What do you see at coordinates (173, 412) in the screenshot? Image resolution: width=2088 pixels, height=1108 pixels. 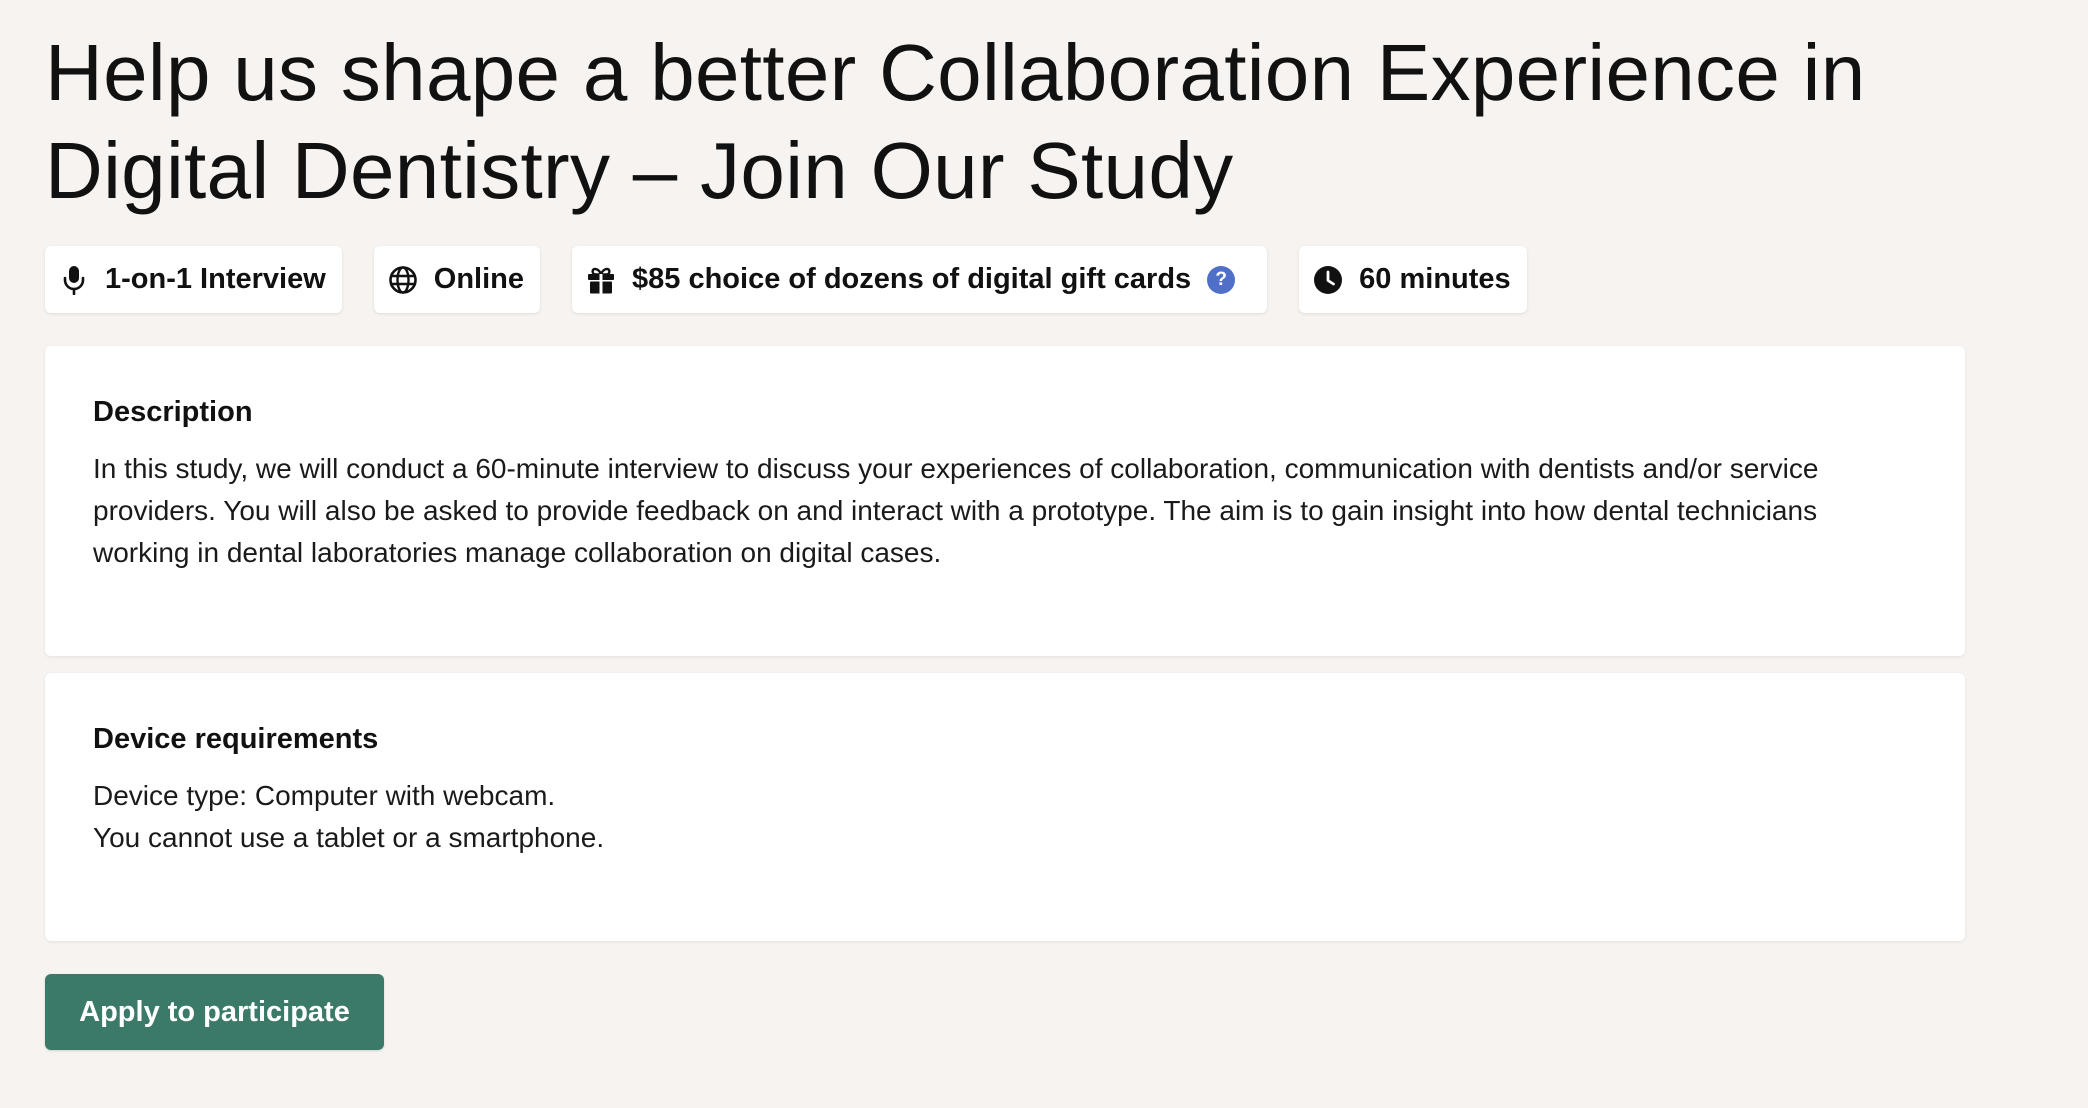 I see `description-heading: Description` at bounding box center [173, 412].